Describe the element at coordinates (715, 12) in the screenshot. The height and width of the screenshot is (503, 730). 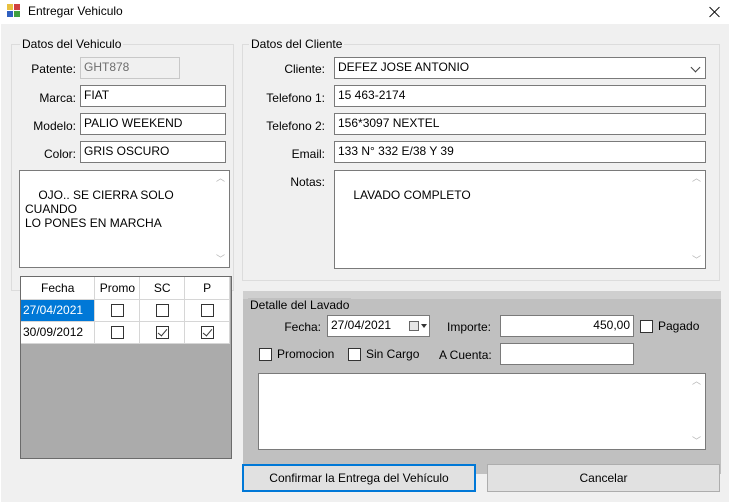
I see `close-icon` at that location.